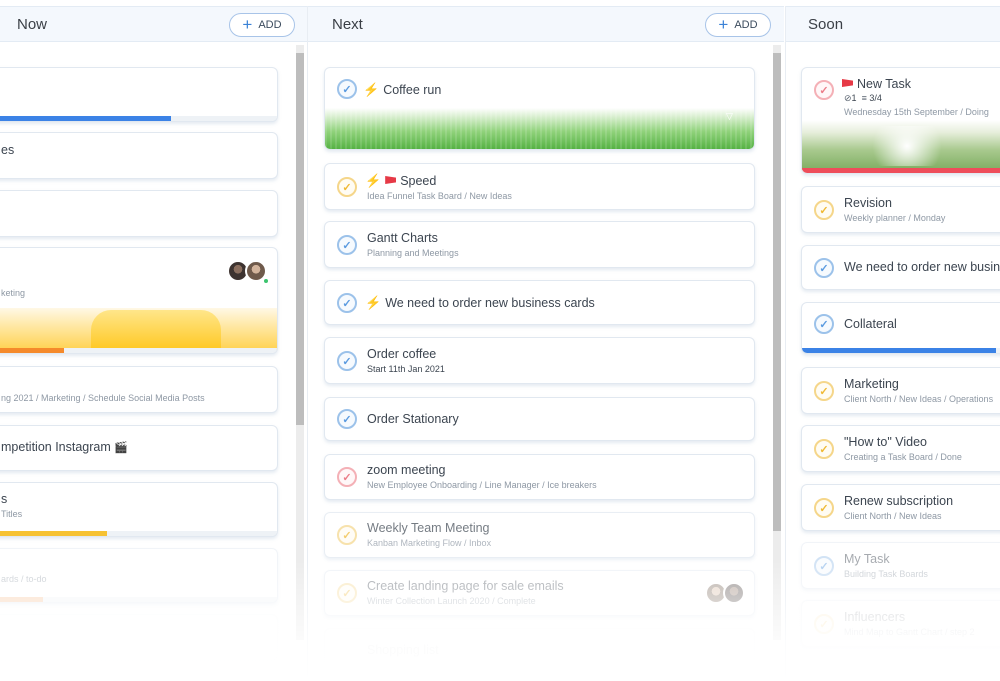 The width and height of the screenshot is (1000, 681). What do you see at coordinates (854, 98) in the screenshot?
I see `attachment-count: 1` at bounding box center [854, 98].